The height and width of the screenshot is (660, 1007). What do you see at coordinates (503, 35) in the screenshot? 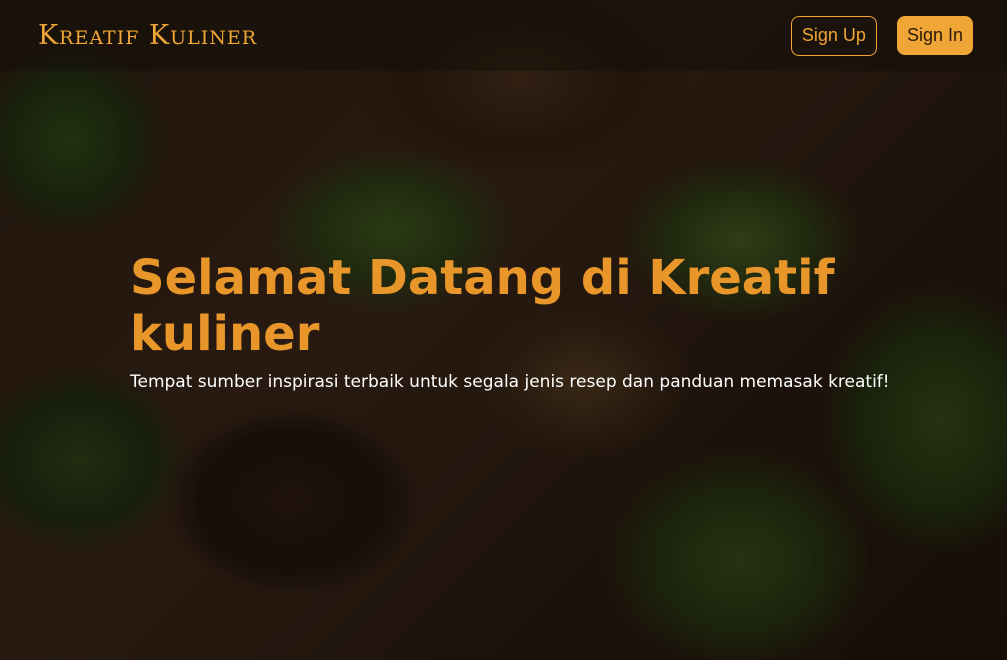
I see `navbar: Kreatif Kuliner Sign Up Sign In` at bounding box center [503, 35].